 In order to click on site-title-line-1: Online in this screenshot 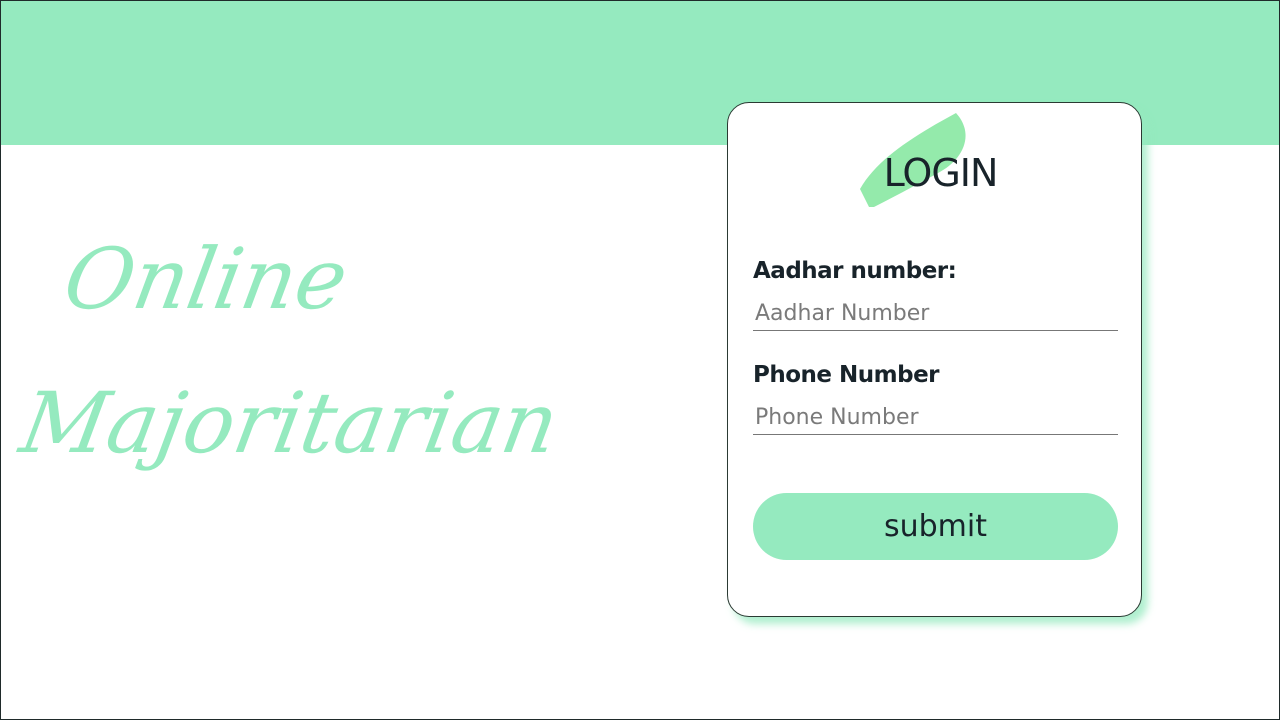, I will do `click(206, 279)`.